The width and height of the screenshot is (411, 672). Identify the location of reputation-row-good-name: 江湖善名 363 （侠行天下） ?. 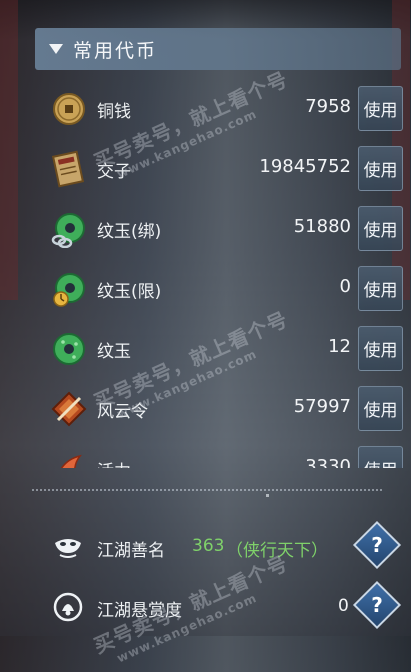
(205, 546).